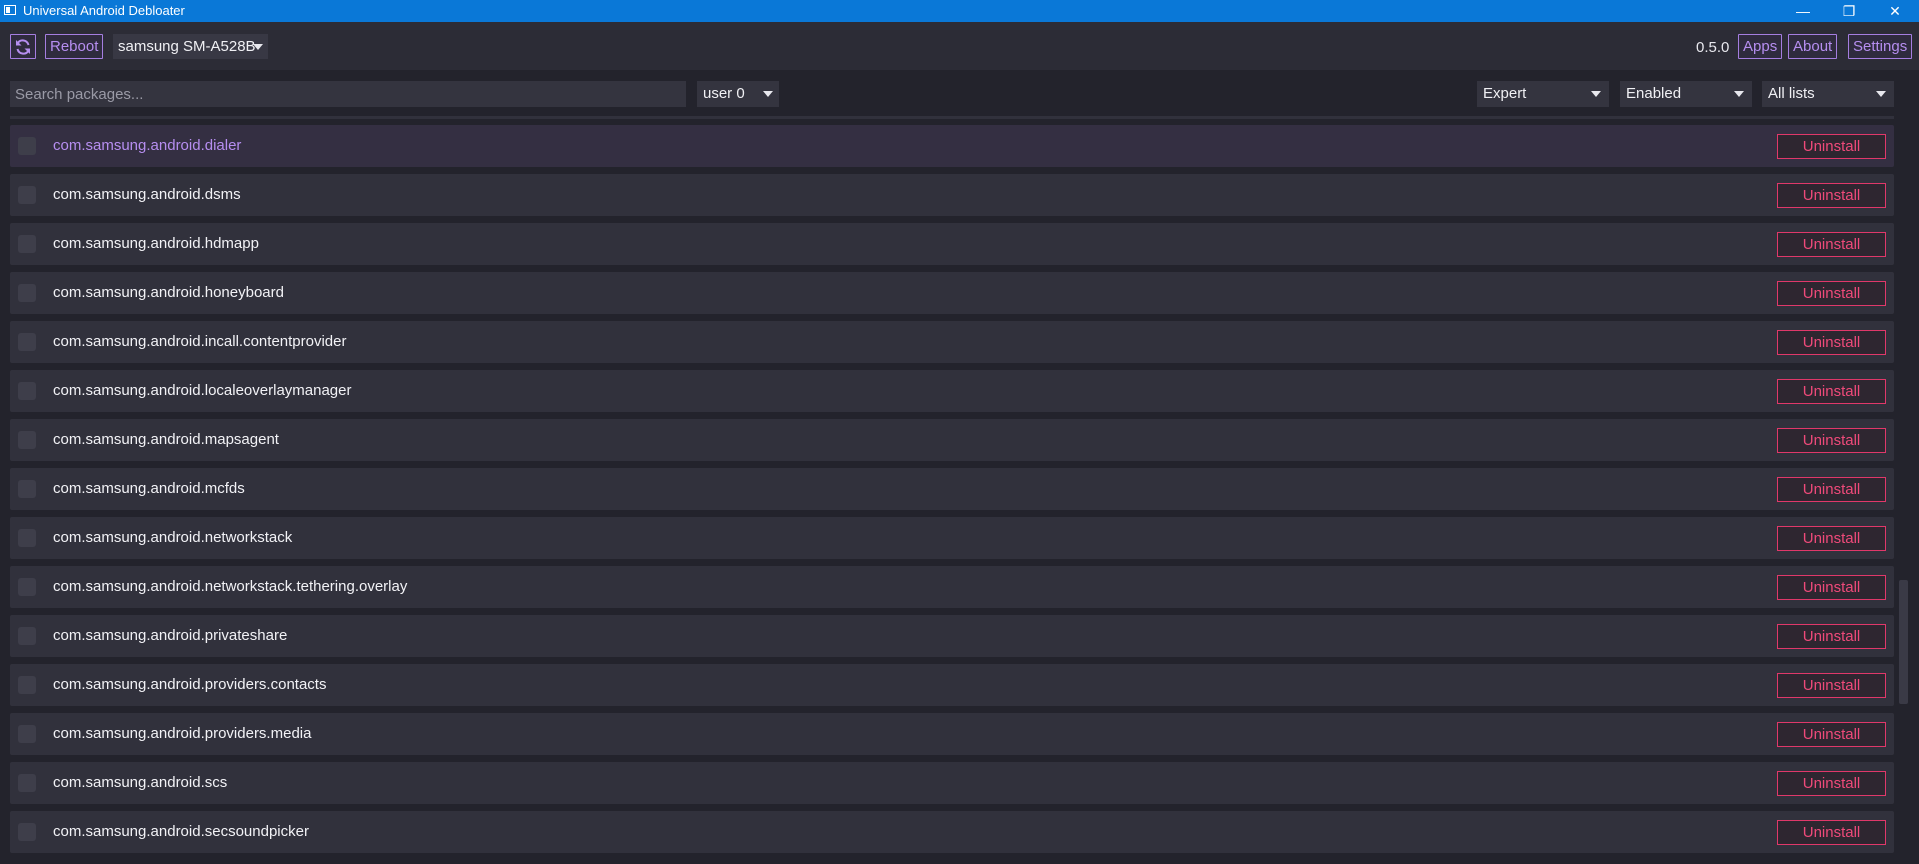 This screenshot has width=1919, height=864. What do you see at coordinates (348, 94) in the screenshot?
I see `search-input` at bounding box center [348, 94].